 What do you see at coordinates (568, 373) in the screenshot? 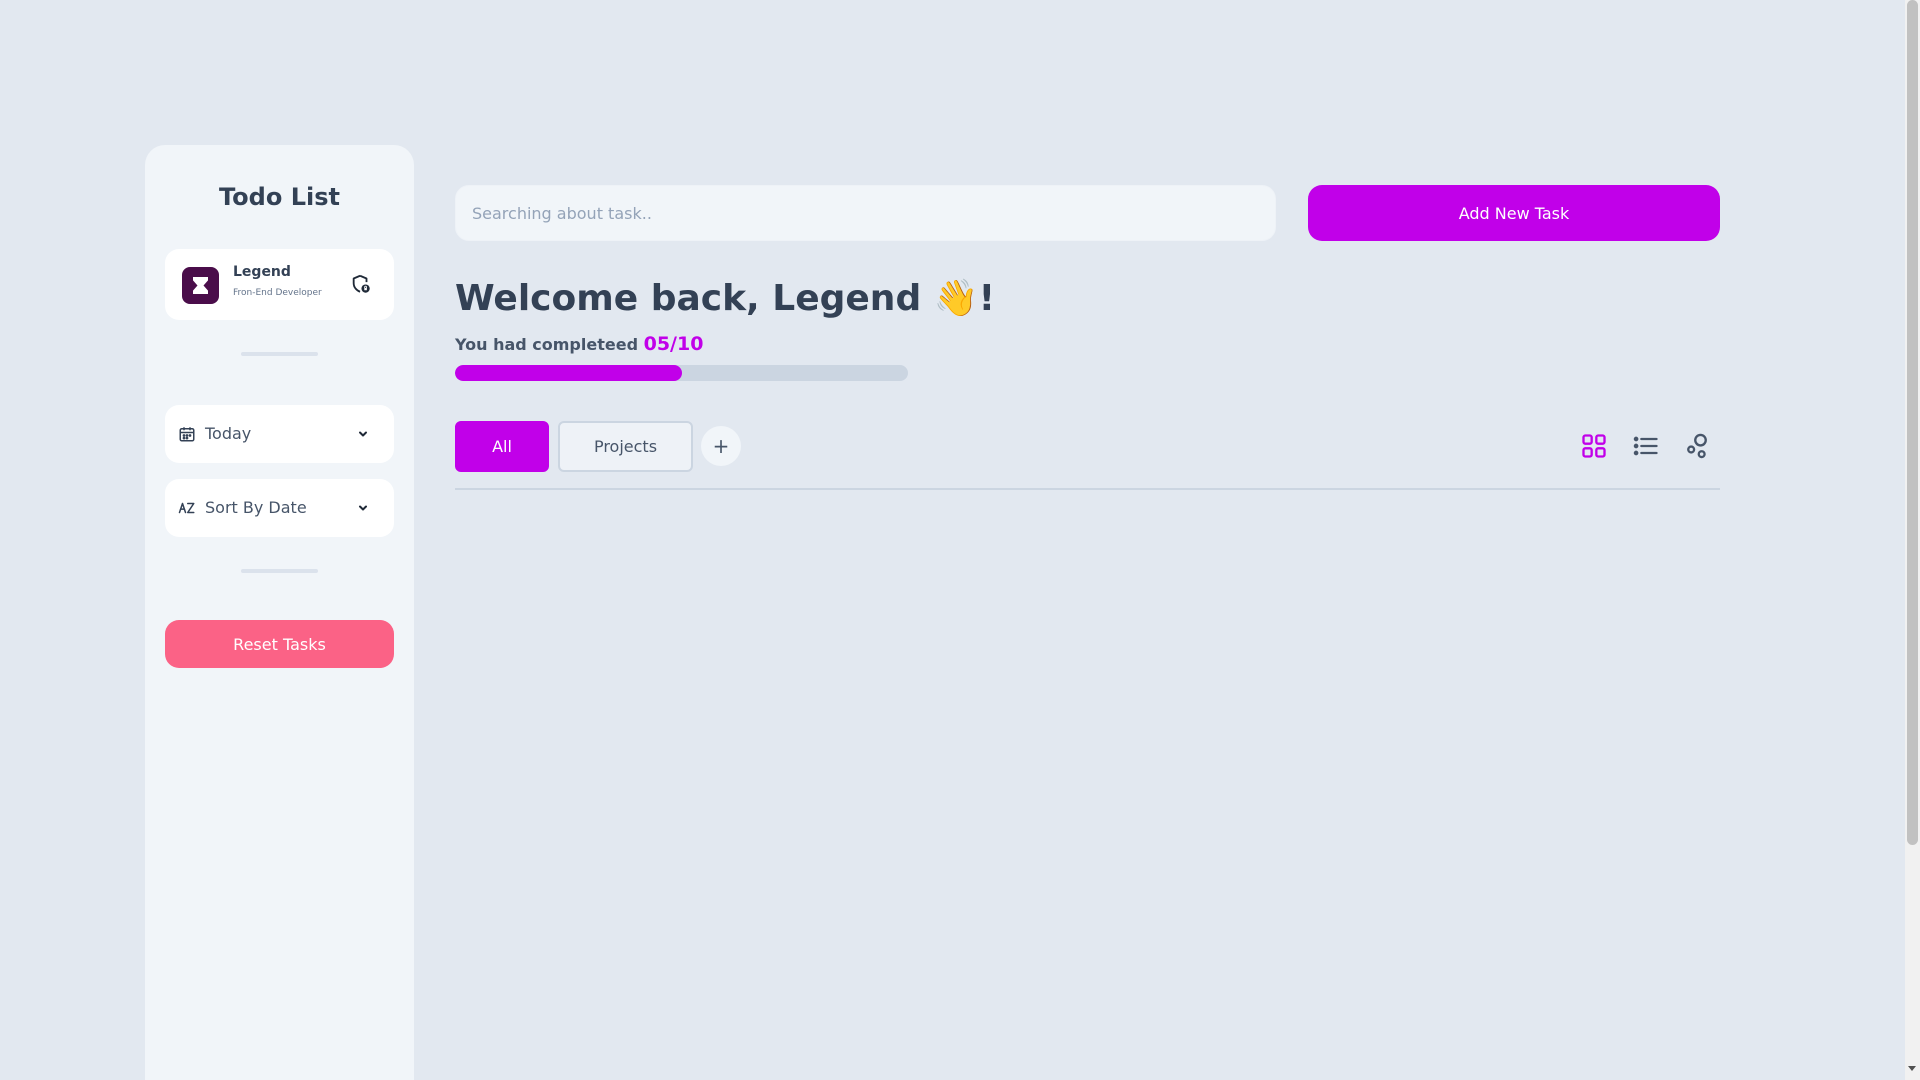
I see `progress-fill` at bounding box center [568, 373].